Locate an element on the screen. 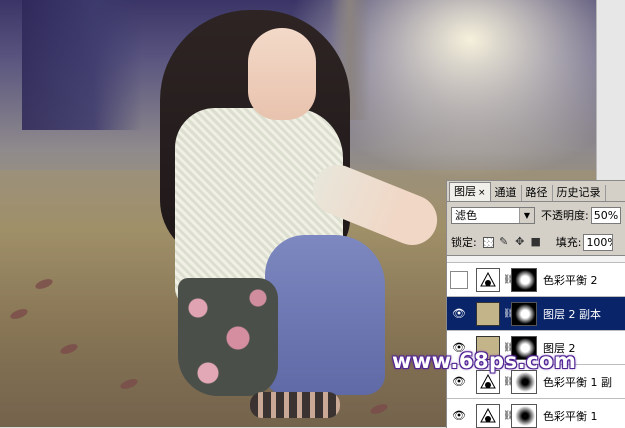 This screenshot has height=428, width=625. lock-icon: ■ is located at coordinates (536, 242).